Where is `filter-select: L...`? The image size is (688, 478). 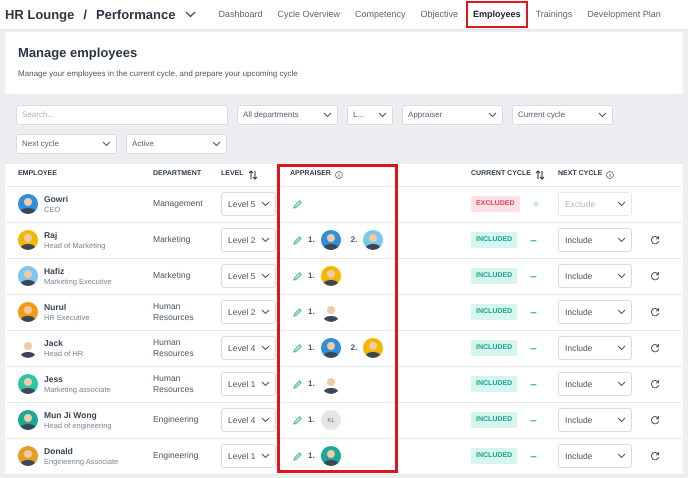
filter-select: L... is located at coordinates (370, 114).